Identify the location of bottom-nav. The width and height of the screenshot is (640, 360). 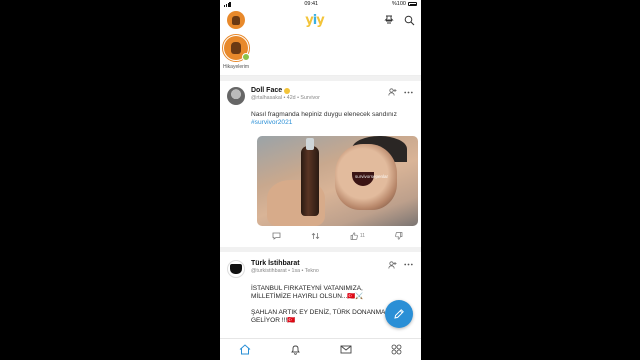
(320, 349).